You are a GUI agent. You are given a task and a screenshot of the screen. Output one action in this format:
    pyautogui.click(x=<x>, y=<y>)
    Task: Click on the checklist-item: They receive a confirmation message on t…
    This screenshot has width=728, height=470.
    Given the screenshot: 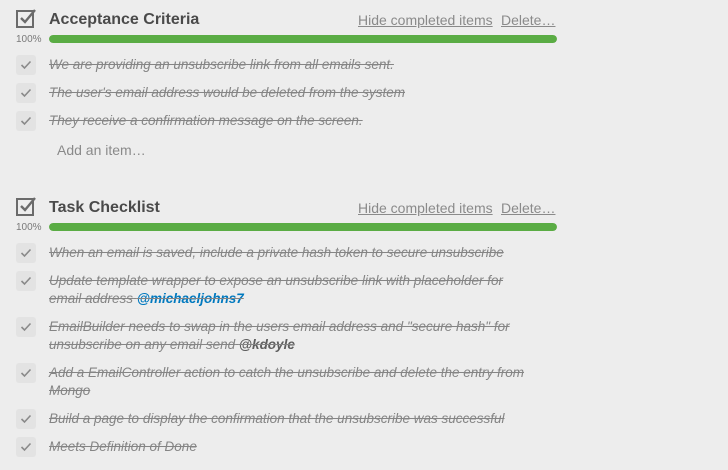 What is the action you would take?
    pyautogui.click(x=285, y=122)
    